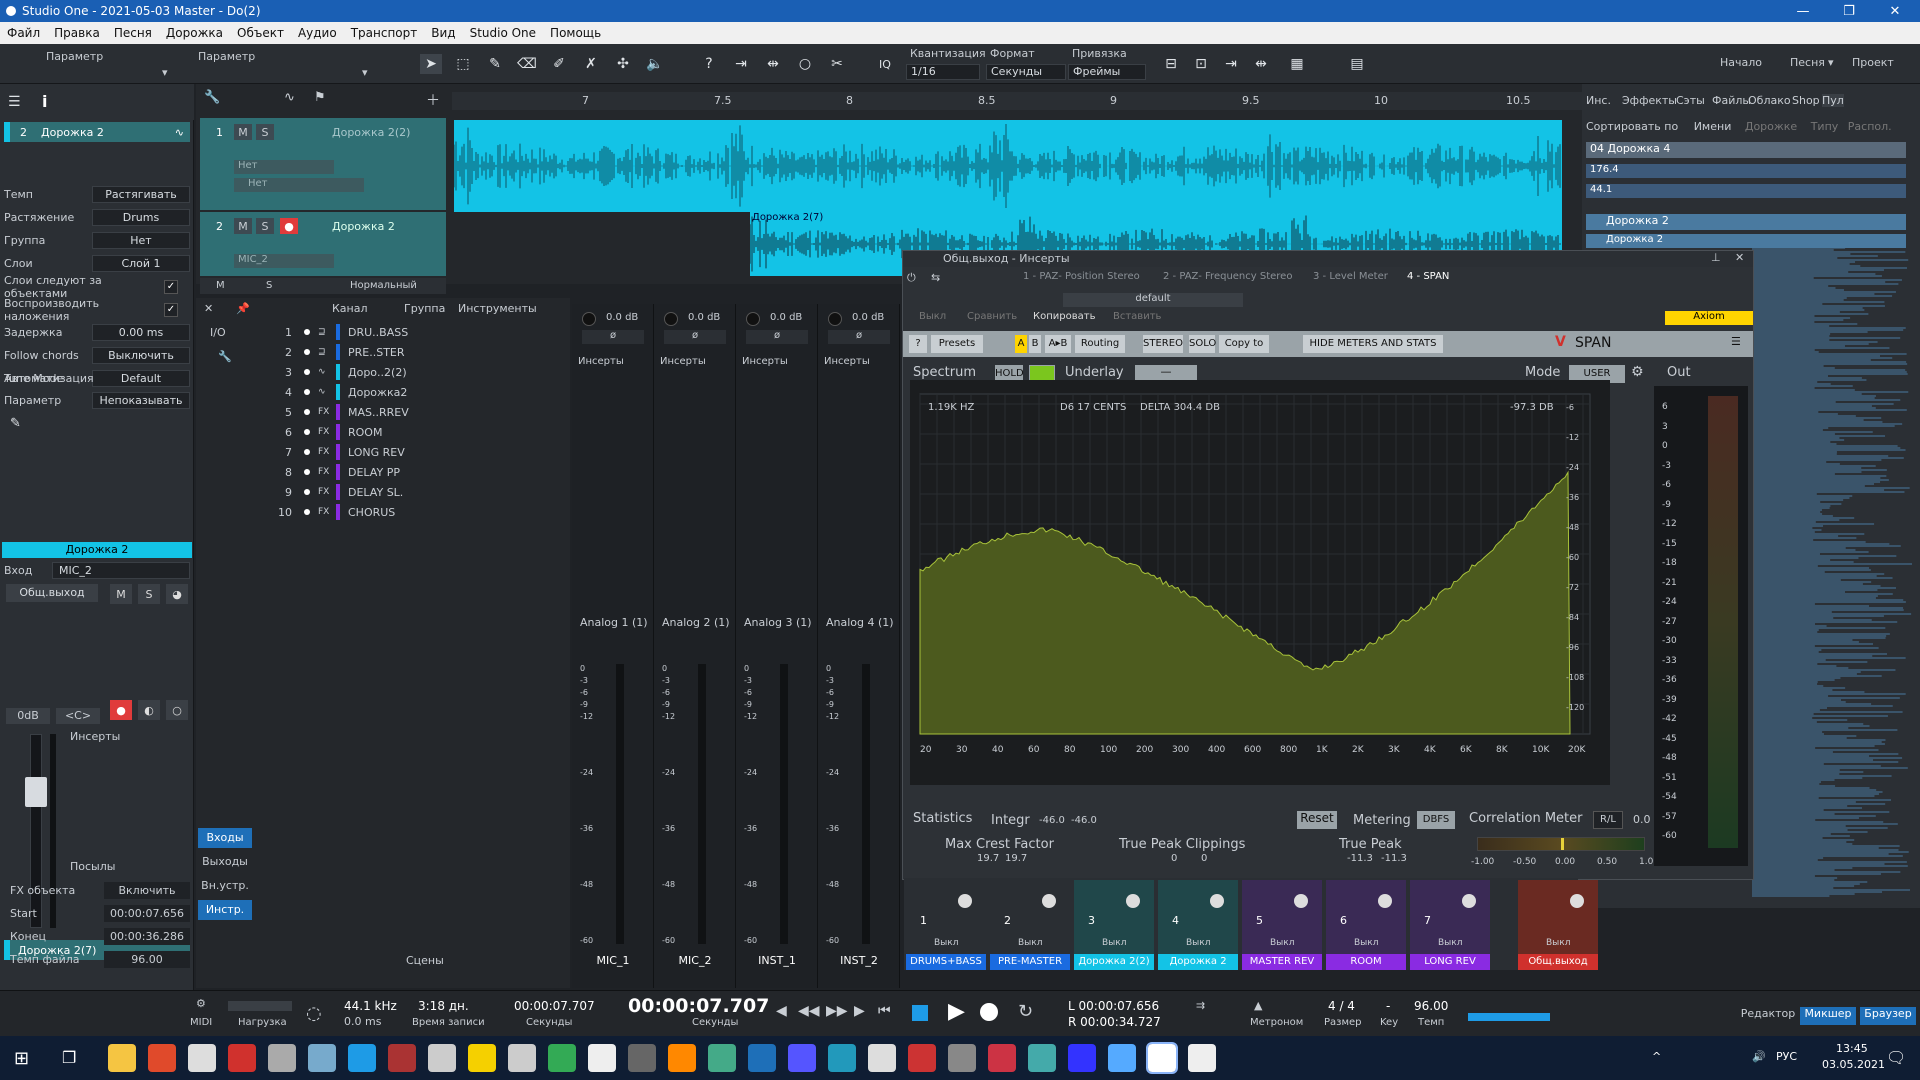 This screenshot has width=1920, height=1080. I want to click on notifications-icon: 🗨, so click(1896, 1057).